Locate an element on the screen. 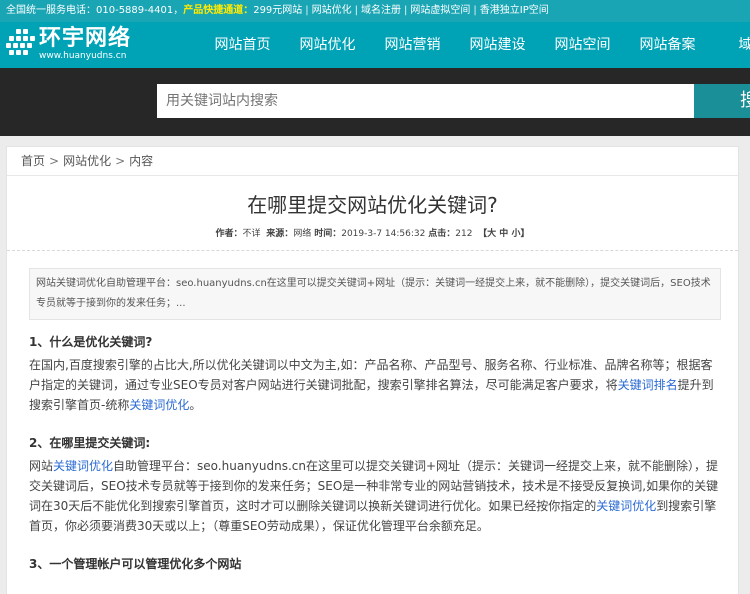 This screenshot has width=750, height=594. topbar-link-domain: 域名注册 is located at coordinates (381, 10).